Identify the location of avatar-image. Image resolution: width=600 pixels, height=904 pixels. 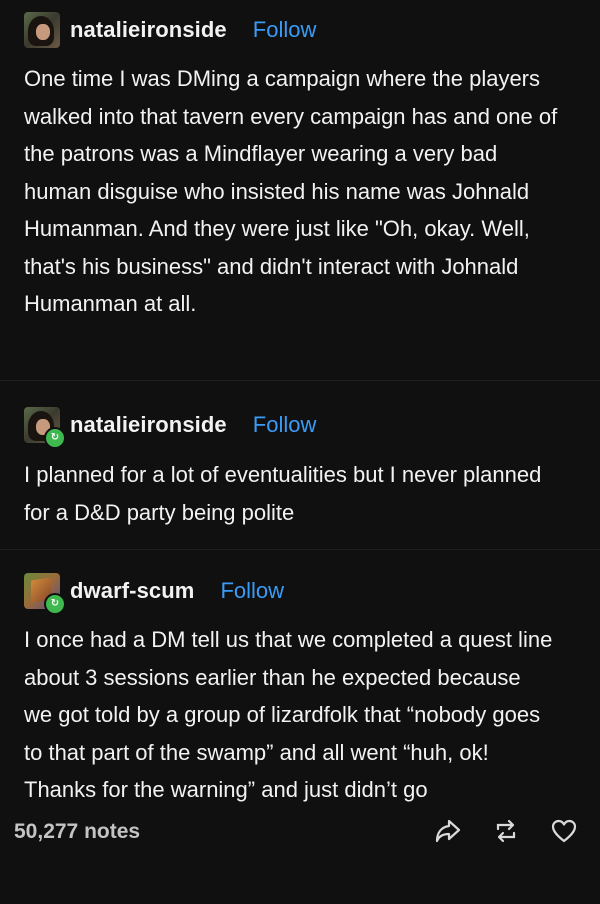
(42, 30).